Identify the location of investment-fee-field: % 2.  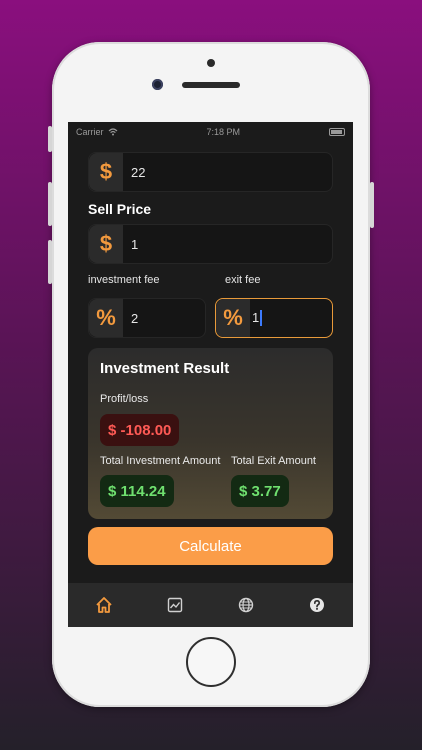
(147, 318).